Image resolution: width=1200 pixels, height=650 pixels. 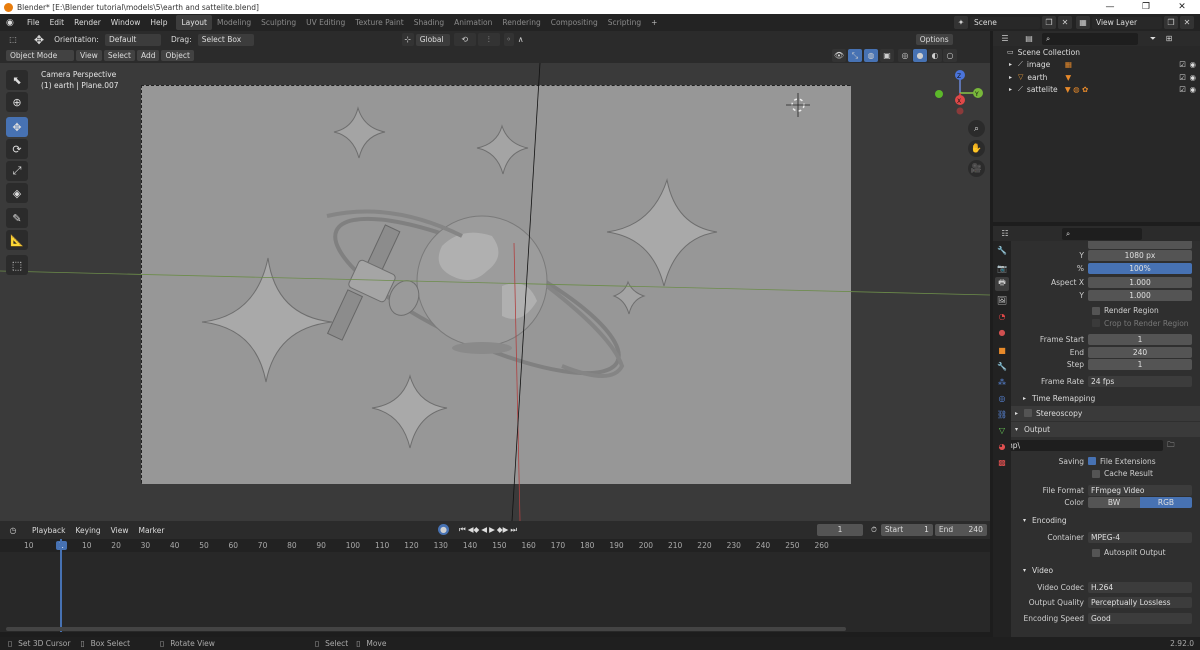 I want to click on play-reverse-icon: ◀, so click(x=484, y=529).